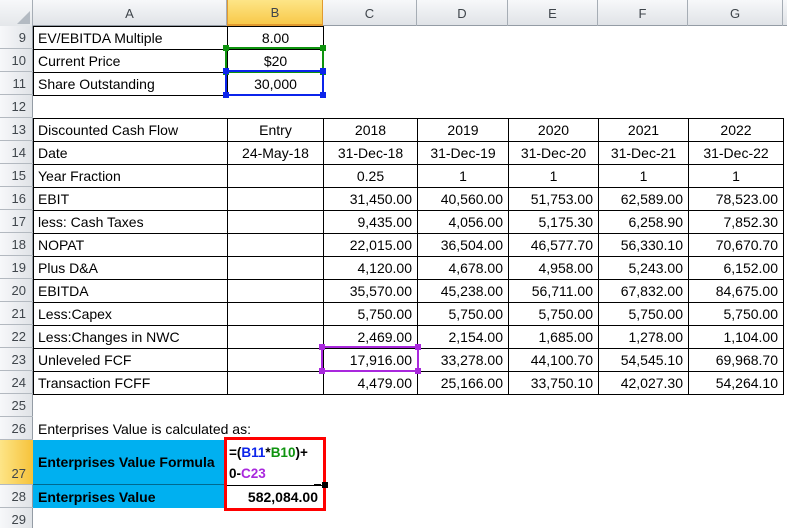 This screenshot has height=528, width=787. What do you see at coordinates (371, 291) in the screenshot?
I see `cell-C20: 35,570.00` at bounding box center [371, 291].